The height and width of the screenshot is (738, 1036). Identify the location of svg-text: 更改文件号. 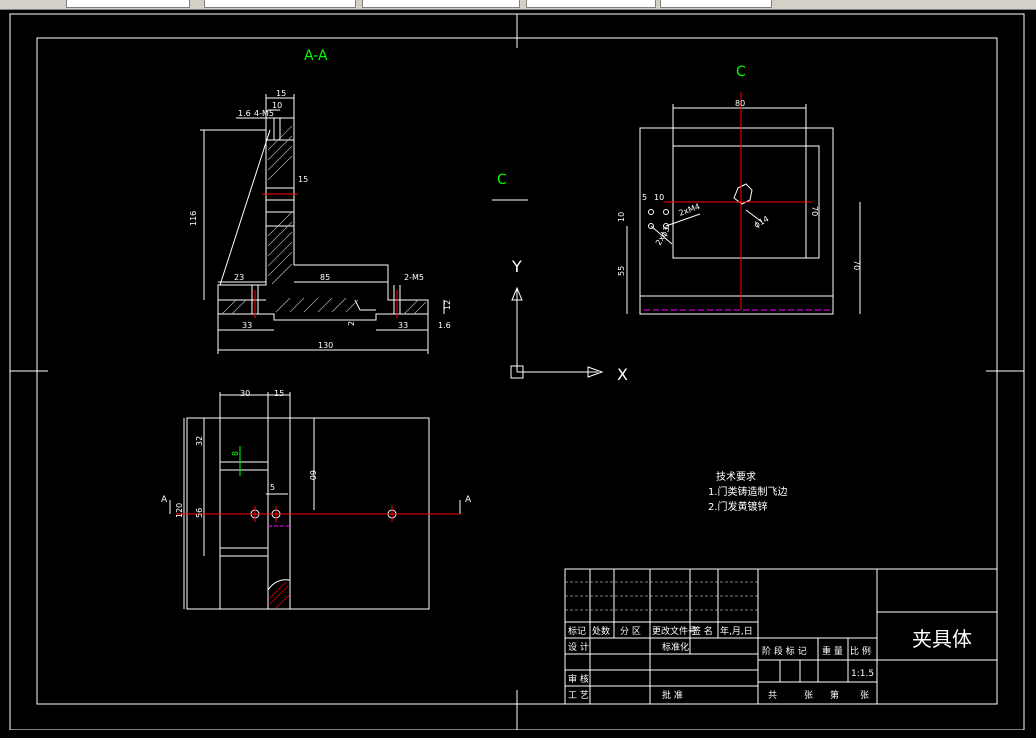
(674, 631).